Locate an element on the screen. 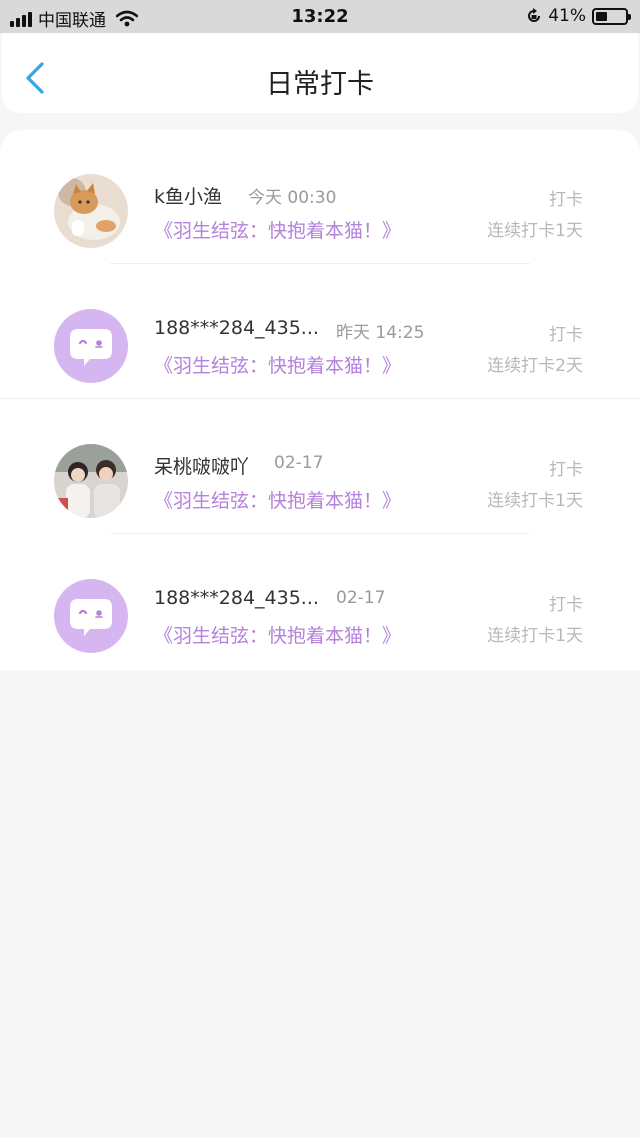 Image resolution: width=640 pixels, height=1138 pixels. list-item: k鱼小渔 今天 00:30 《羽生结弦：快抱着本猫！》 打卡 连续打卡1天 is located at coordinates (320, 197).